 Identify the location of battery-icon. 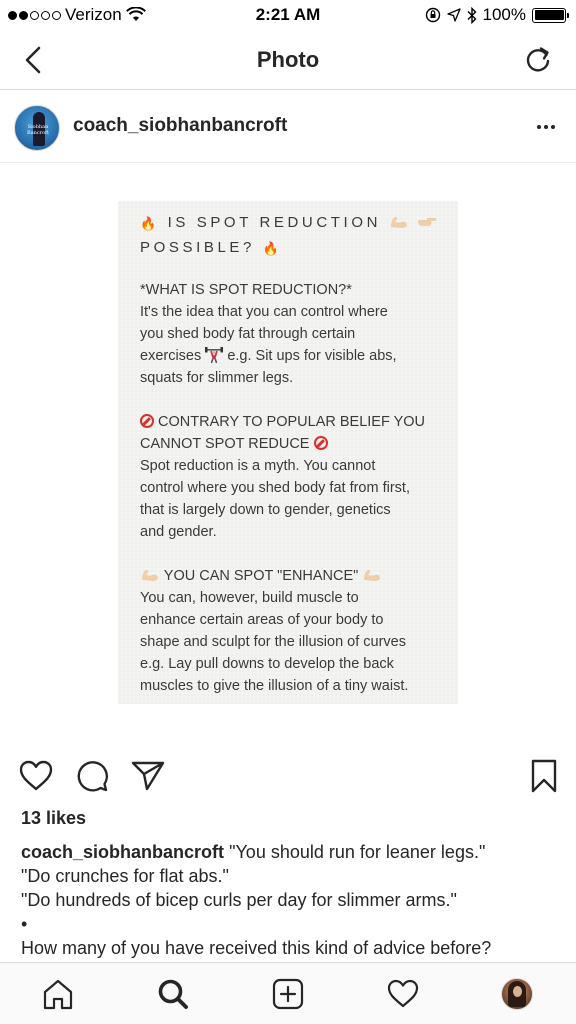
(550, 15).